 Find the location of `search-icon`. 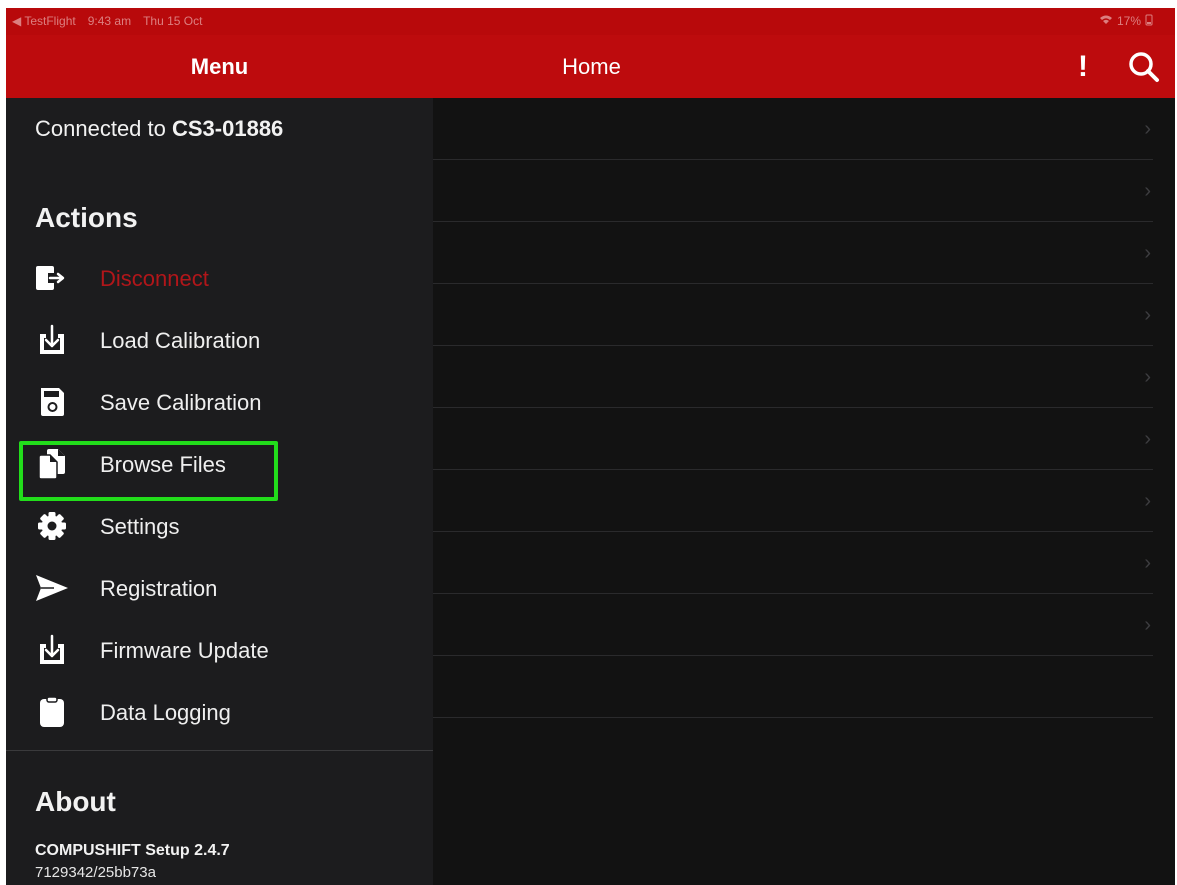

search-icon is located at coordinates (1144, 67).